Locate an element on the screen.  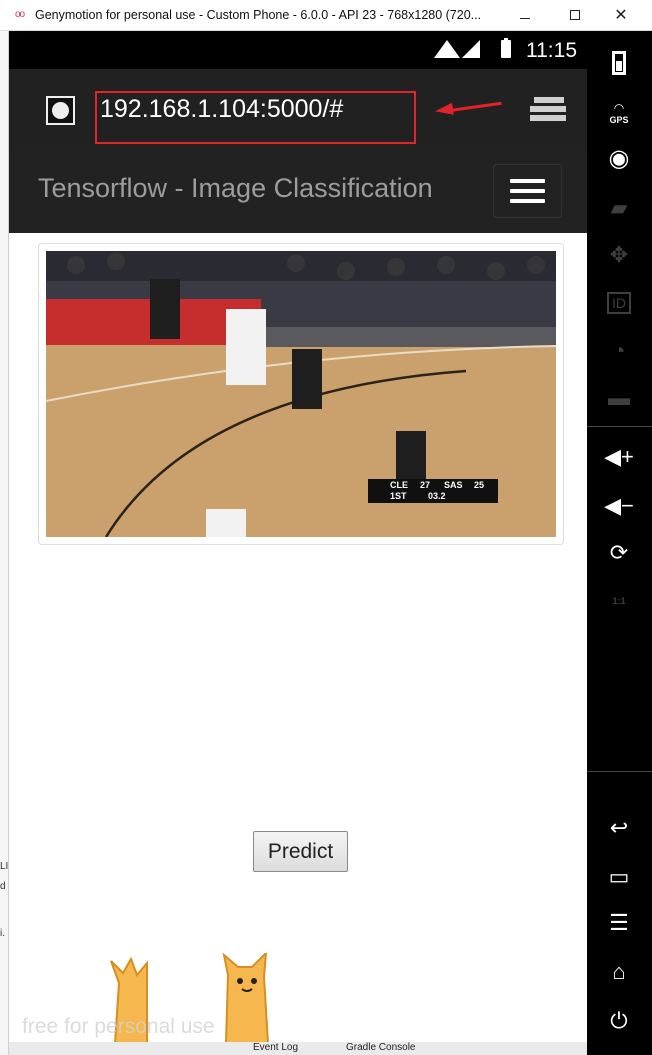
back-icon: ↩ is located at coordinates (619, 828).